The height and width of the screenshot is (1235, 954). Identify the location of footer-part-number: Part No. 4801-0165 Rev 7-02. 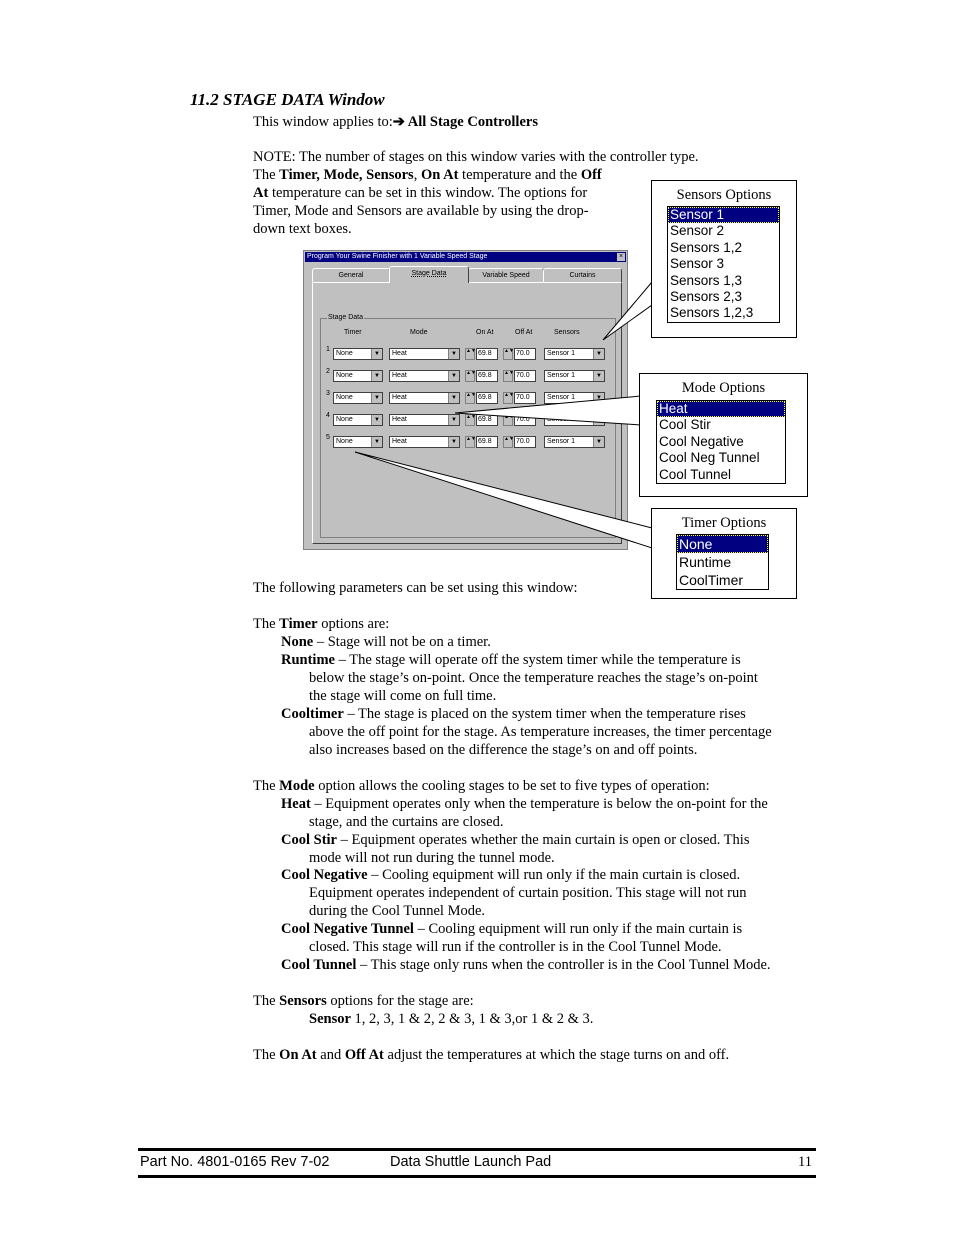
(235, 1162).